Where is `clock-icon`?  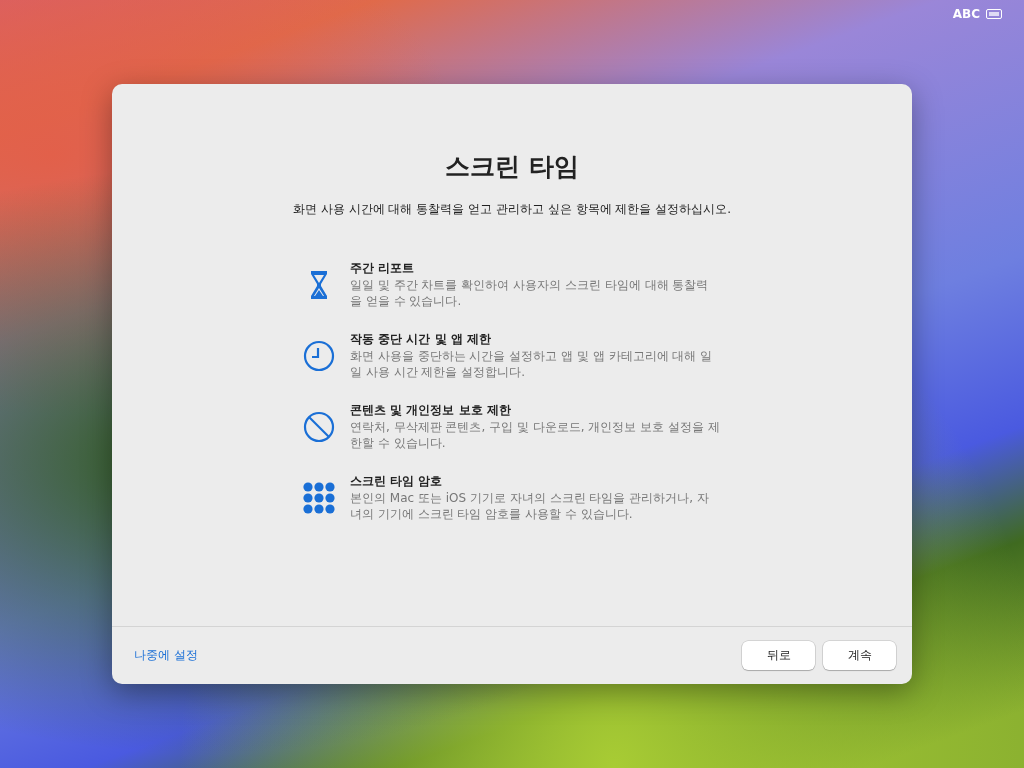 clock-icon is located at coordinates (319, 355).